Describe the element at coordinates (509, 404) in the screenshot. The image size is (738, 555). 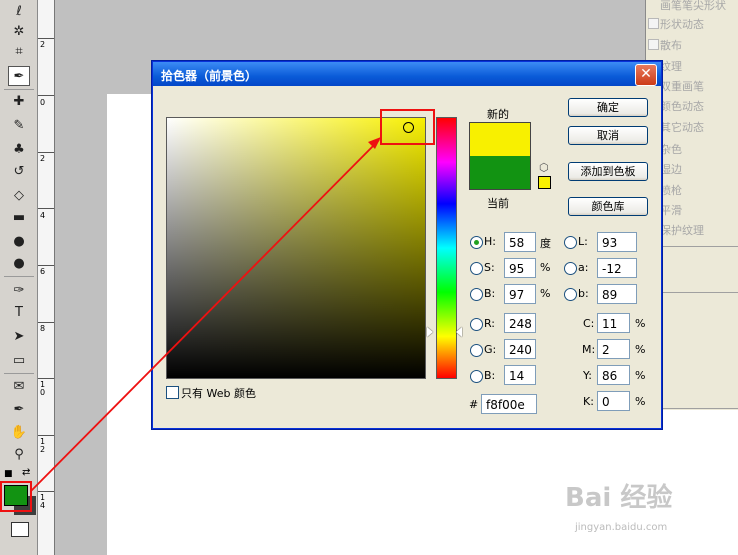
I see `hex-field: f8f00e` at that location.